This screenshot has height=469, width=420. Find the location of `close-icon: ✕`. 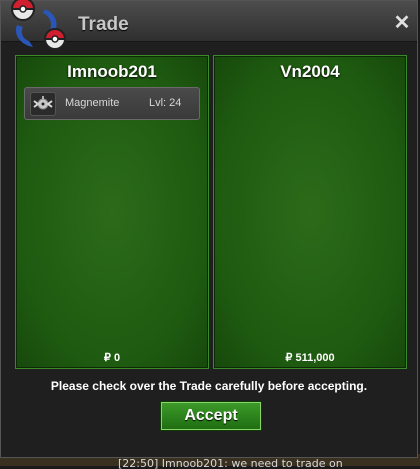

close-icon: ✕ is located at coordinates (402, 23).